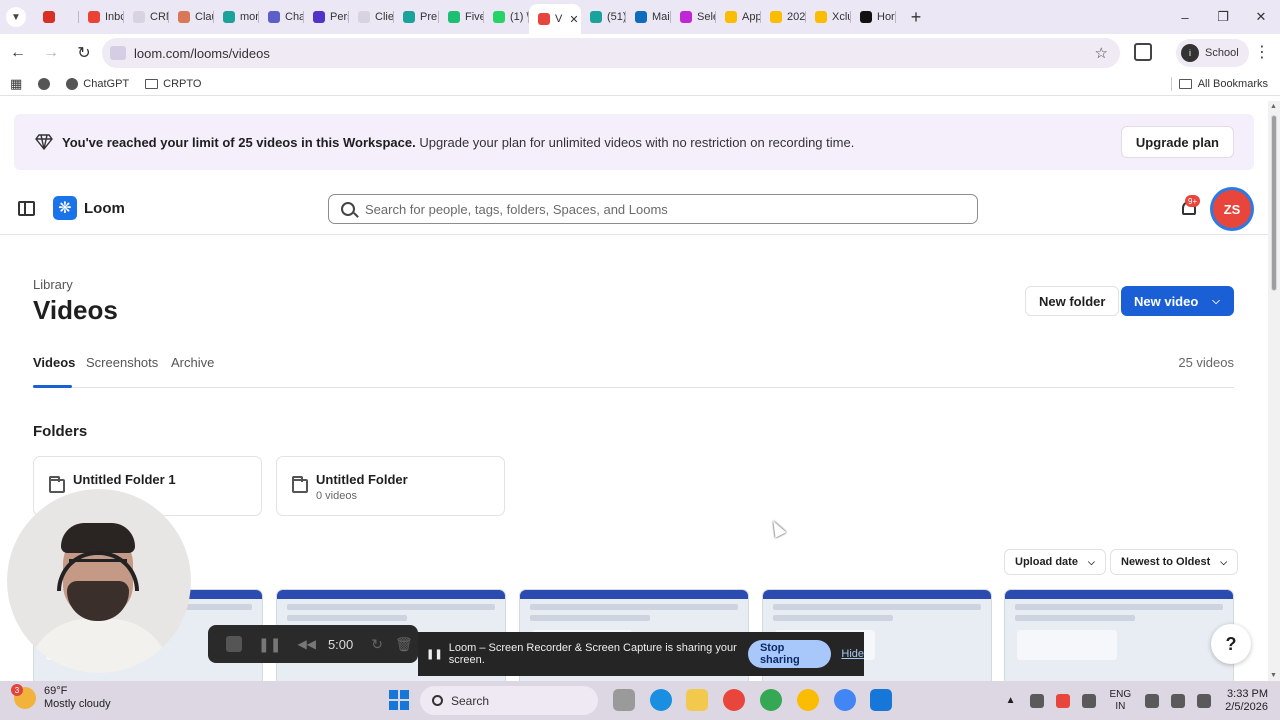 The height and width of the screenshot is (720, 1280). What do you see at coordinates (1119, 635) in the screenshot?
I see `video-thumbnail` at bounding box center [1119, 635].